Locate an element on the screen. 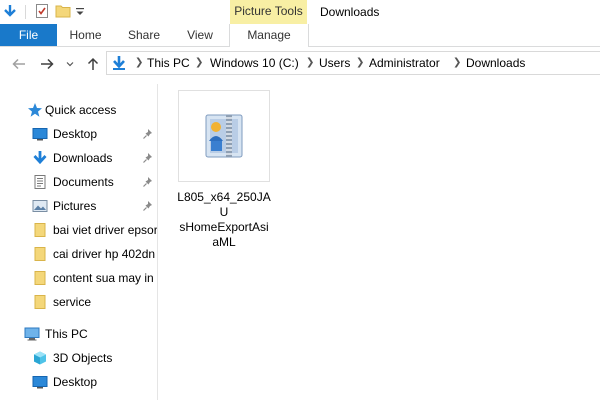 The width and height of the screenshot is (600, 400). nav-quick-access: Quick access is located at coordinates (78, 110).